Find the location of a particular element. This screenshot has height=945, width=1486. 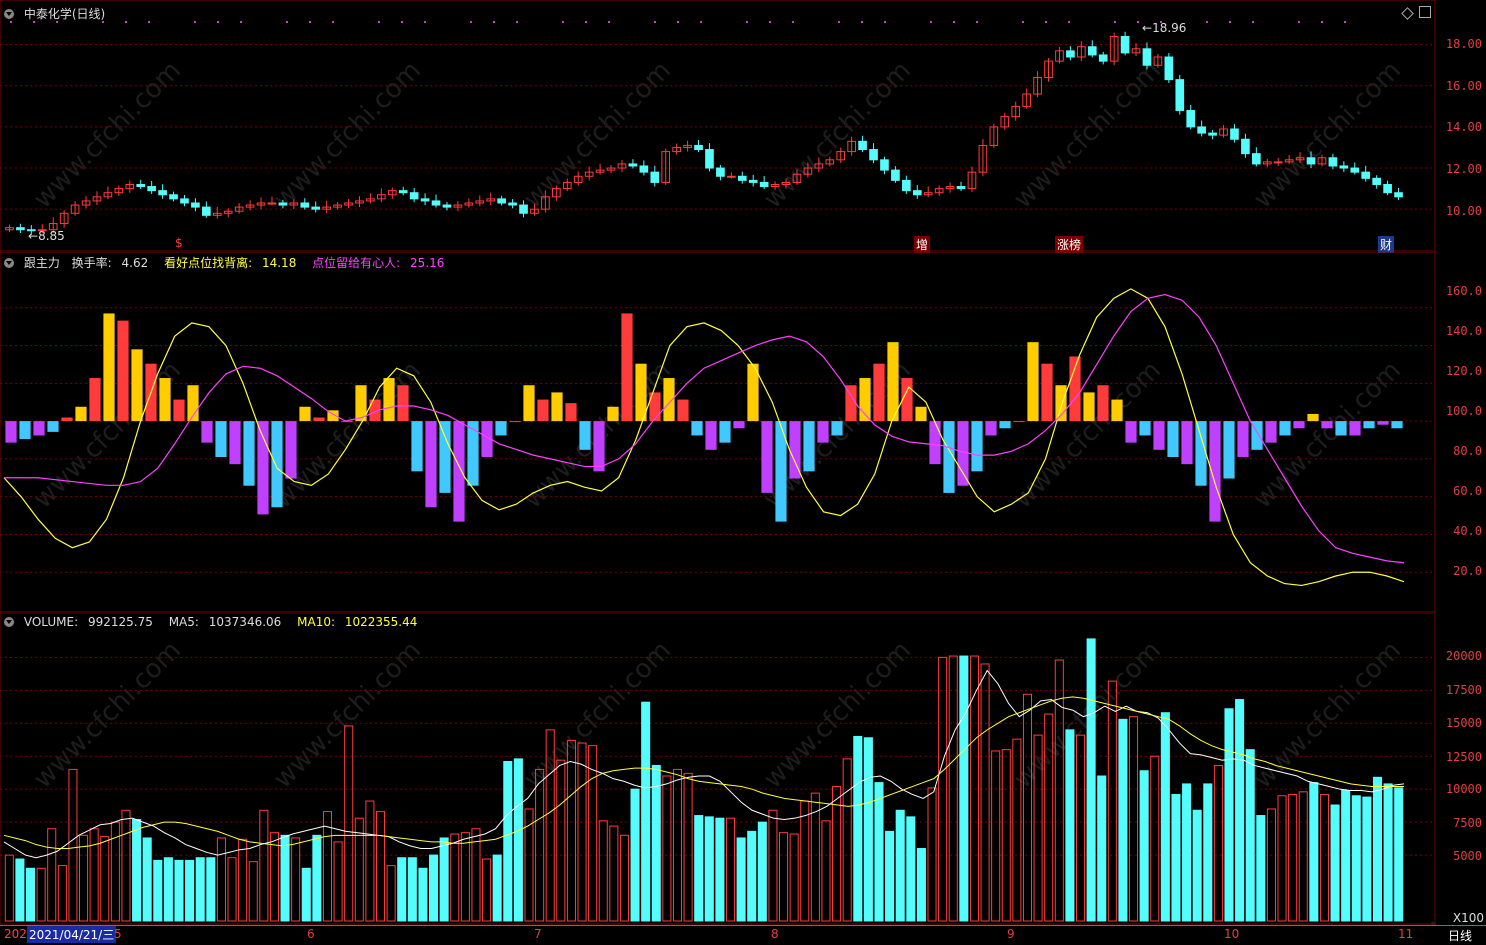

x-axis-bar: 202 2021/04/21/三 5 6 7 8 9 10 11 日线 is located at coordinates (743, 934).